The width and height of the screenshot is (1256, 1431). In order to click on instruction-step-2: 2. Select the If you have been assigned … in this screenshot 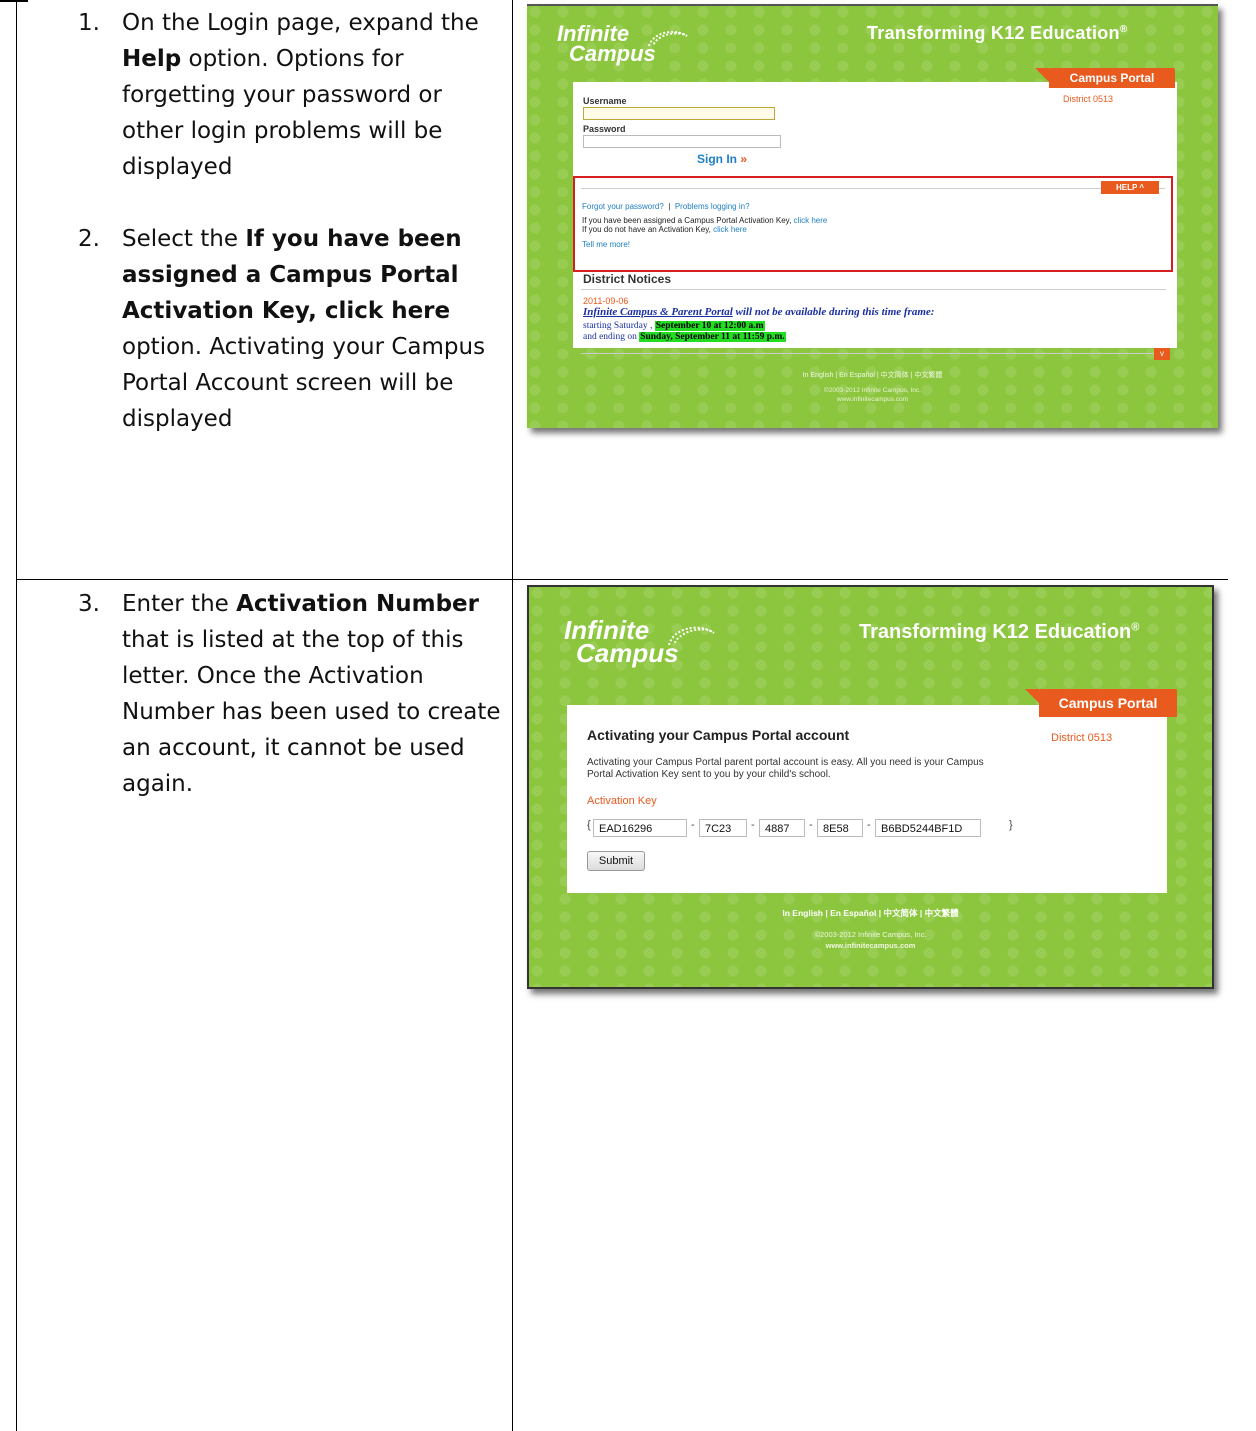, I will do `click(293, 329)`.